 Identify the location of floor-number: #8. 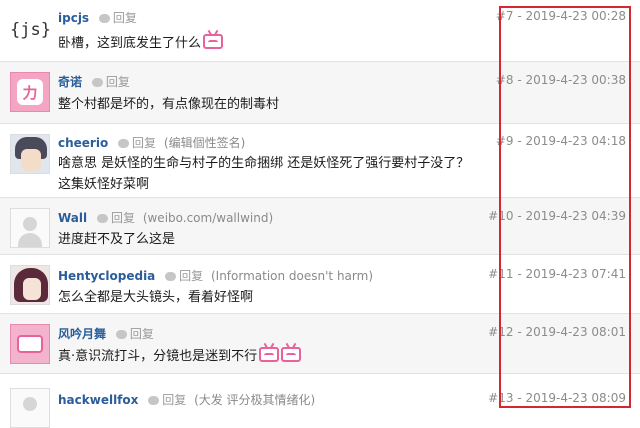
(505, 80).